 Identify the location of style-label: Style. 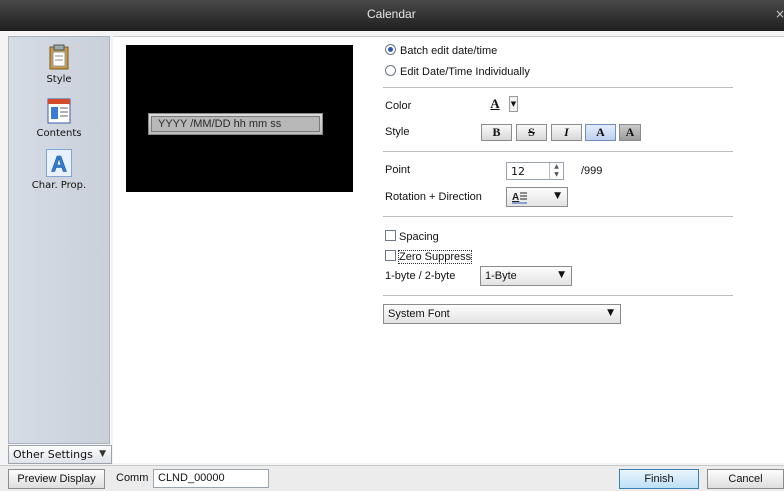
(397, 132).